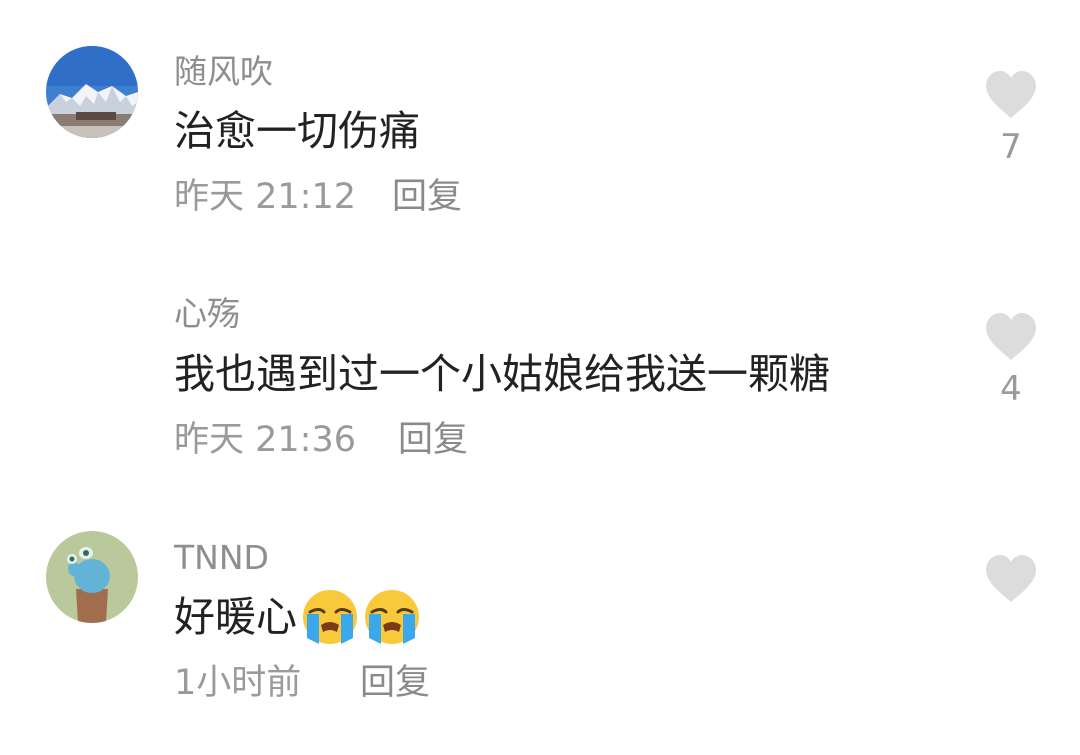 This screenshot has width=1080, height=755. What do you see at coordinates (265, 197) in the screenshot?
I see `comment-time: 昨天 21:12` at bounding box center [265, 197].